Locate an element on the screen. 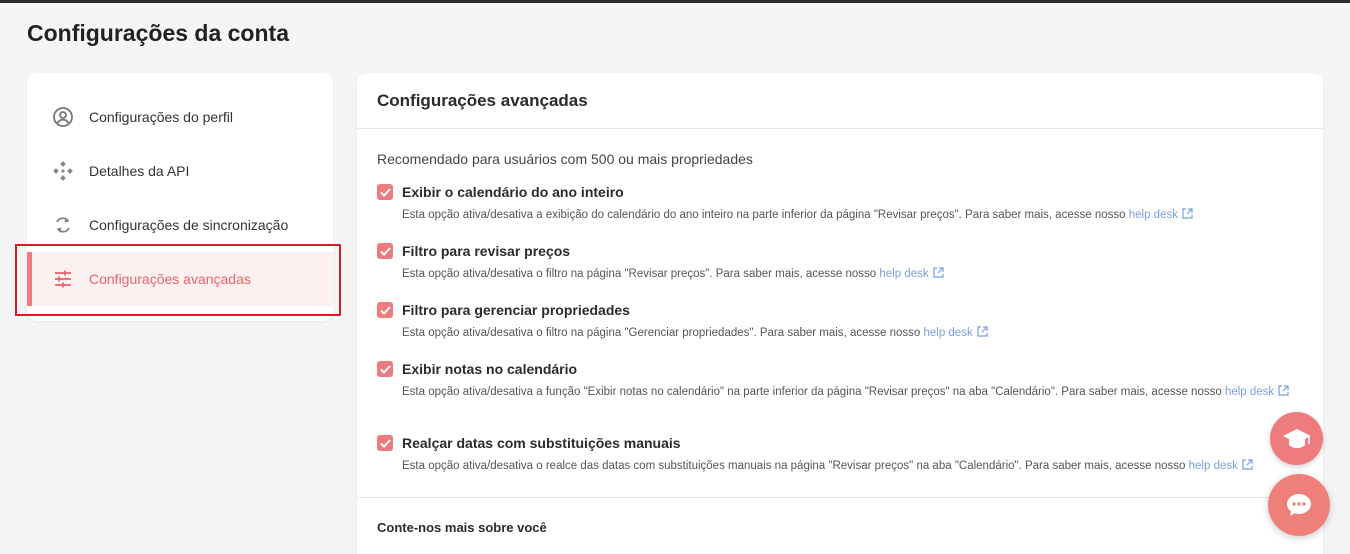 This screenshot has height=554, width=1350. api-nodes-icon is located at coordinates (63, 171).